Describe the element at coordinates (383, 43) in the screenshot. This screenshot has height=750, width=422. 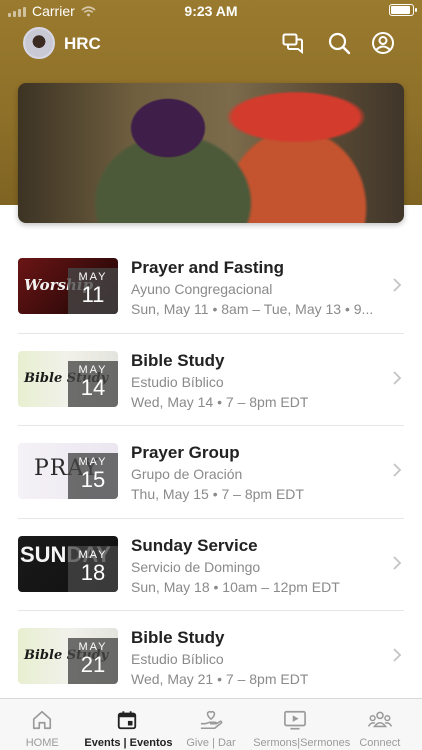
I see `account-icon` at that location.